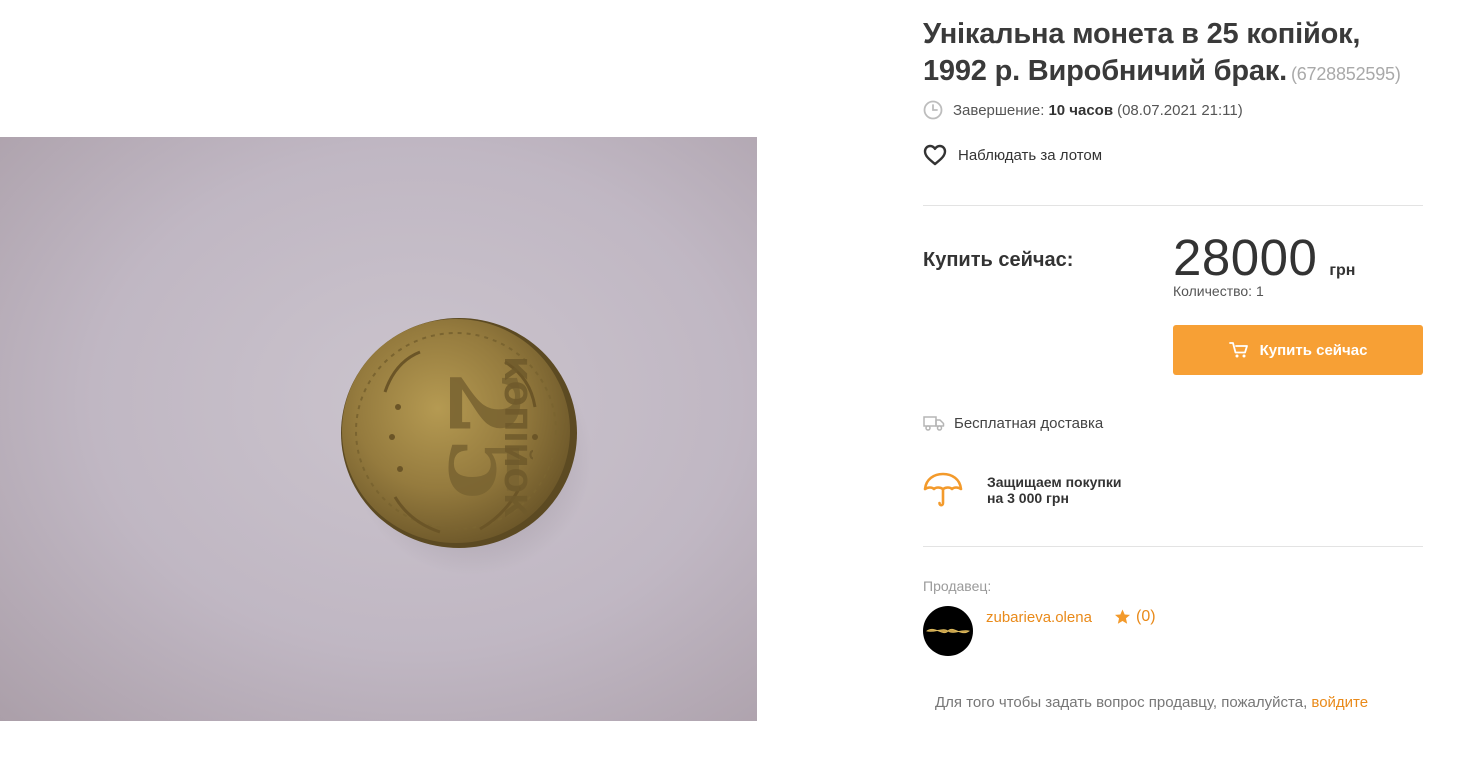 The image size is (1466, 757). I want to click on avatar-image, so click(948, 631).